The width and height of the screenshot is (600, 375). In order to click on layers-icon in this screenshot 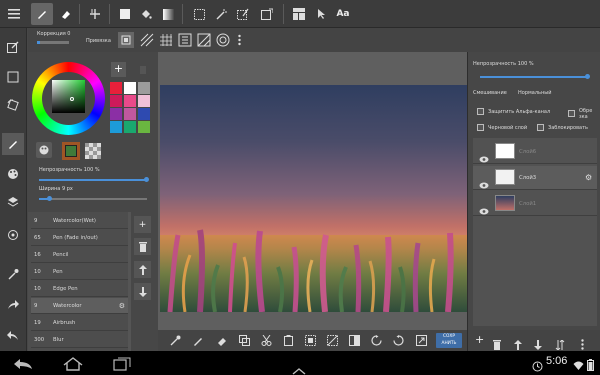, I will do `click(13, 202)`.